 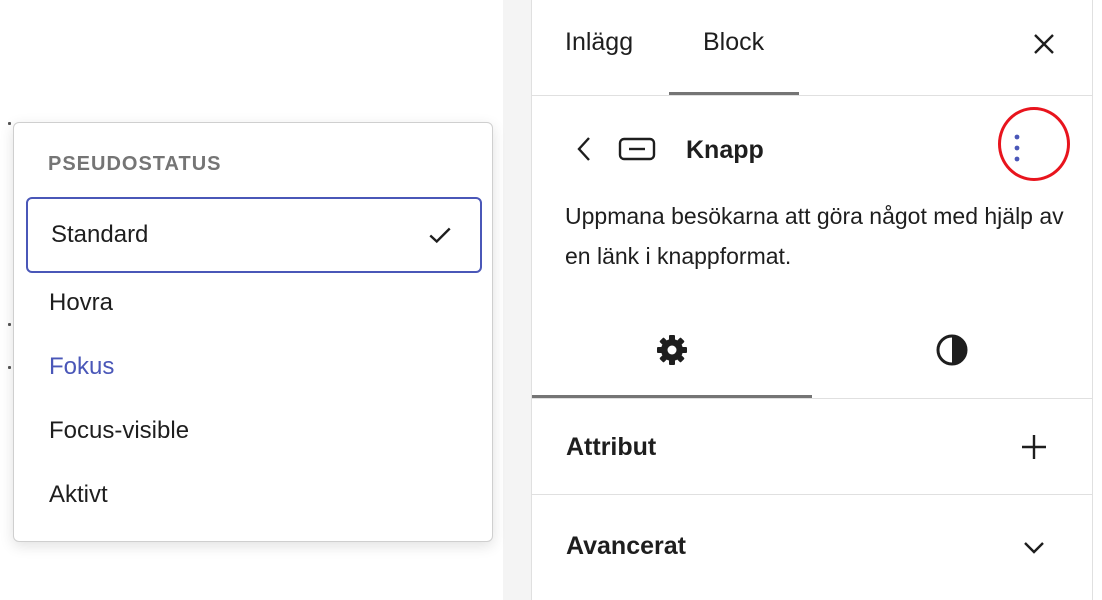 What do you see at coordinates (812, 48) in the screenshot?
I see `sidebar-tabs: Inlägg Block` at bounding box center [812, 48].